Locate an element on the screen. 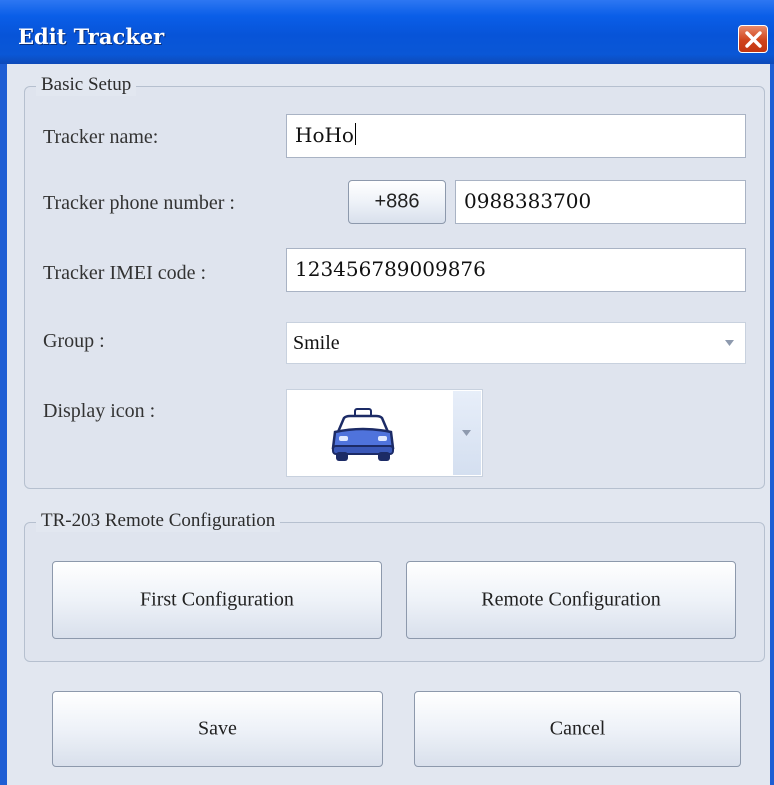 Image resolution: width=774 pixels, height=785 pixels. tracker-name-label: Tracker name: is located at coordinates (101, 137).